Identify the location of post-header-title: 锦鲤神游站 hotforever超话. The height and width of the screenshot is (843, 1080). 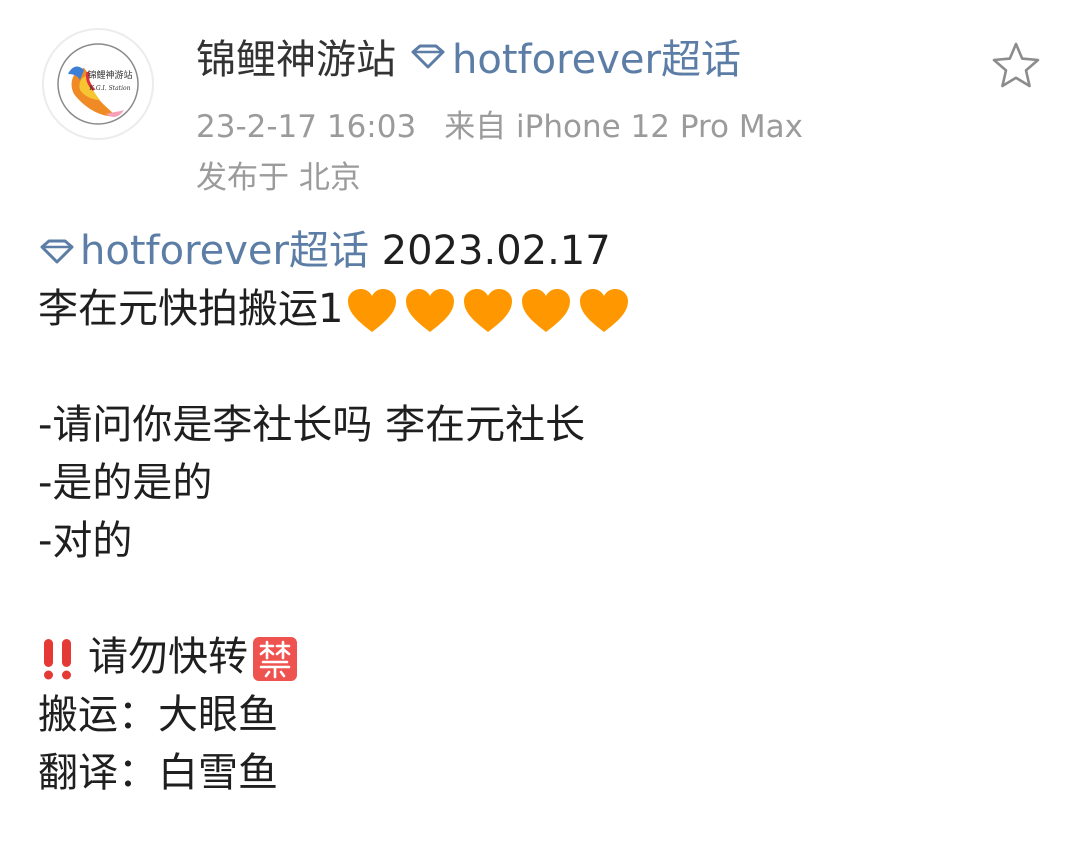
(468, 56).